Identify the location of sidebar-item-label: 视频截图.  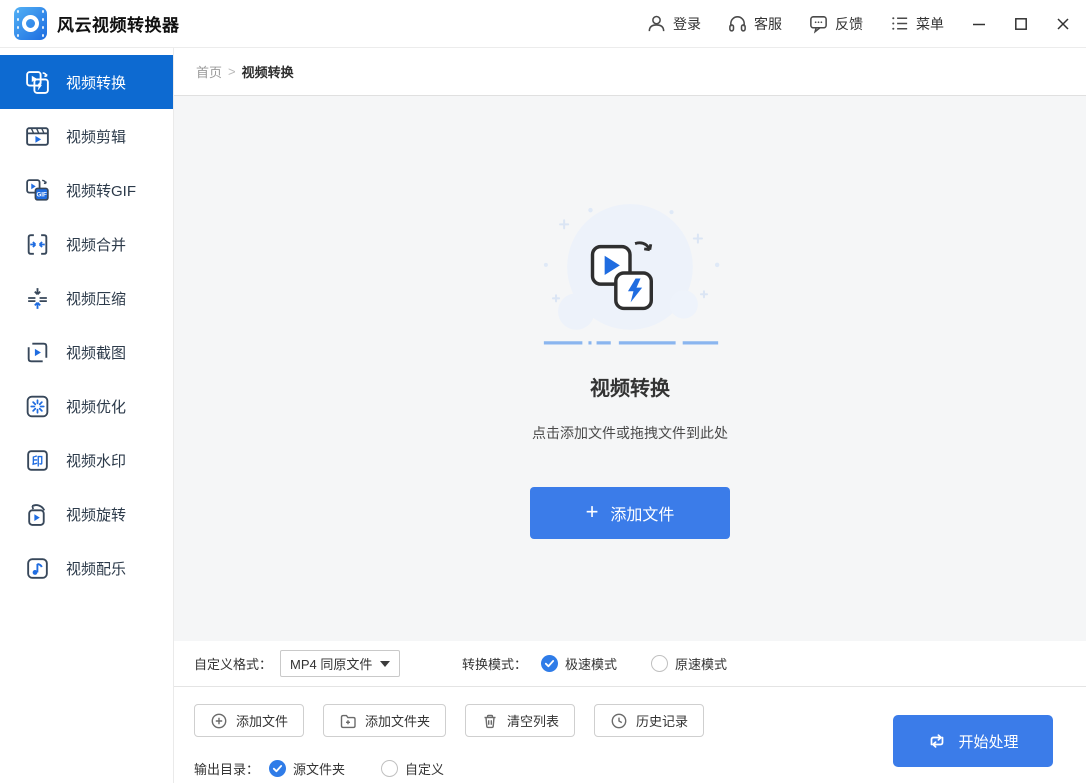
(96, 353).